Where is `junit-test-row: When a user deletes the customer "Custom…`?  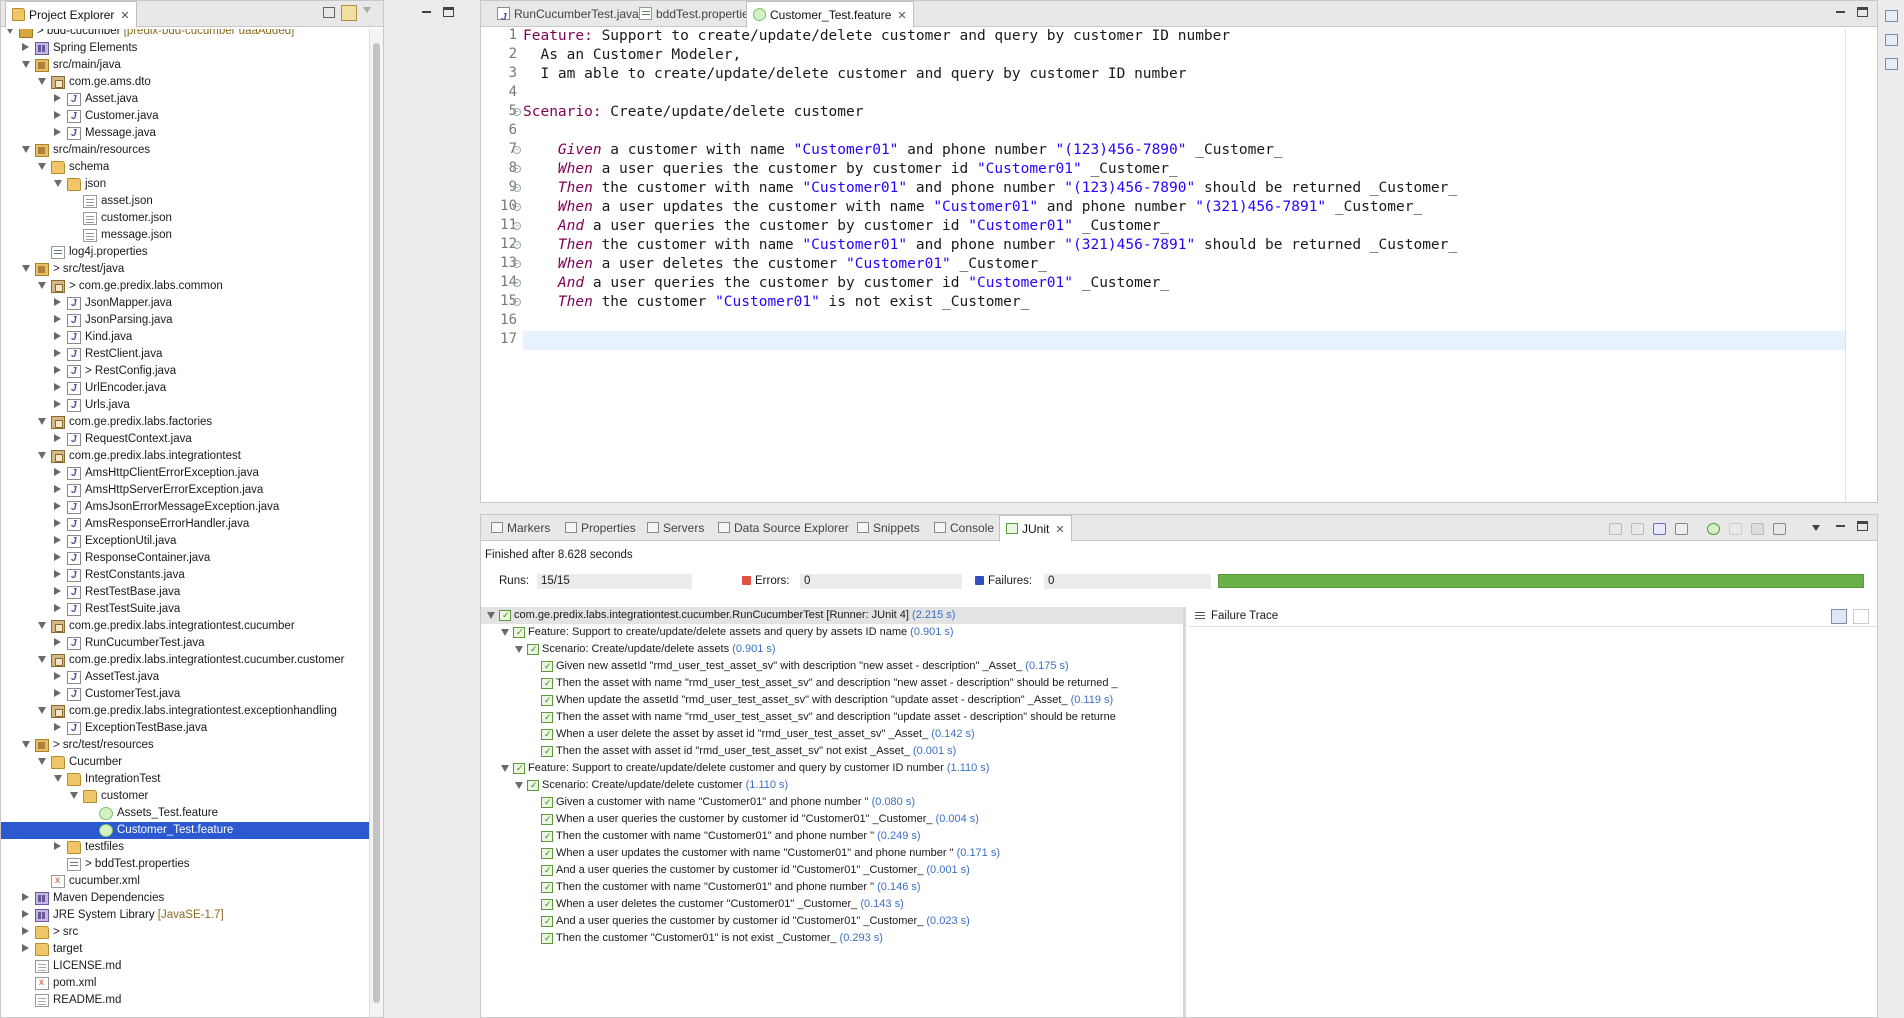
junit-test-row: When a user deletes the customer "Custom… is located at coordinates (833, 904).